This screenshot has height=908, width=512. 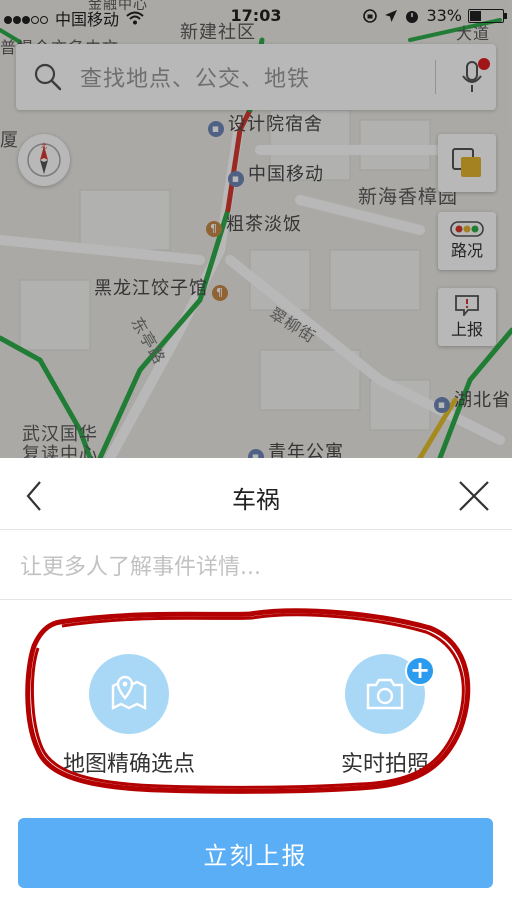 I want to click on add-badge-icon: +, so click(x=420, y=671).